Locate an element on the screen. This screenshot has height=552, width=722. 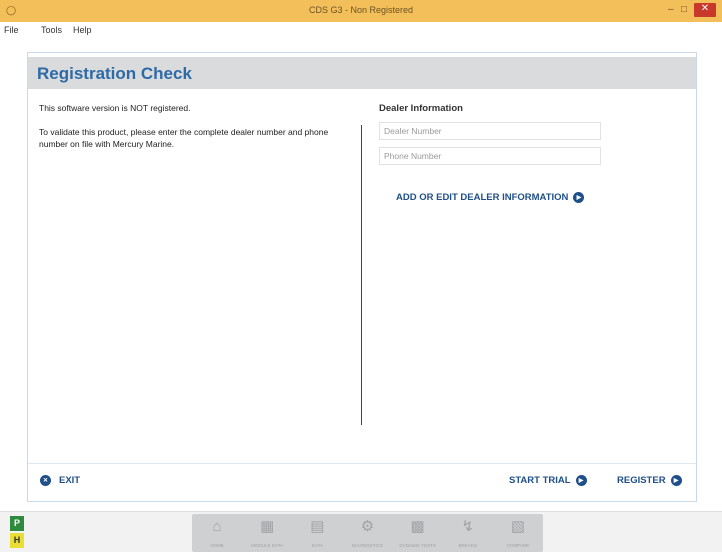
monitor-icon: ▩ is located at coordinates (417, 526).